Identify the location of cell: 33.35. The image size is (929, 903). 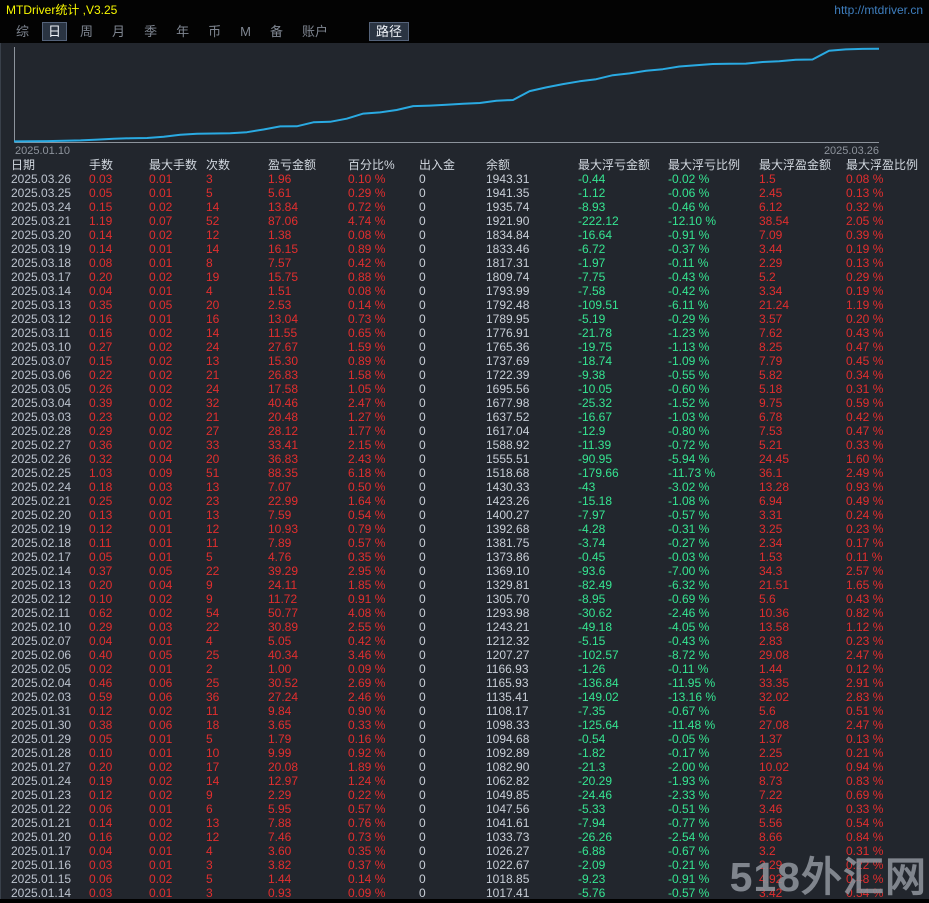
(774, 683).